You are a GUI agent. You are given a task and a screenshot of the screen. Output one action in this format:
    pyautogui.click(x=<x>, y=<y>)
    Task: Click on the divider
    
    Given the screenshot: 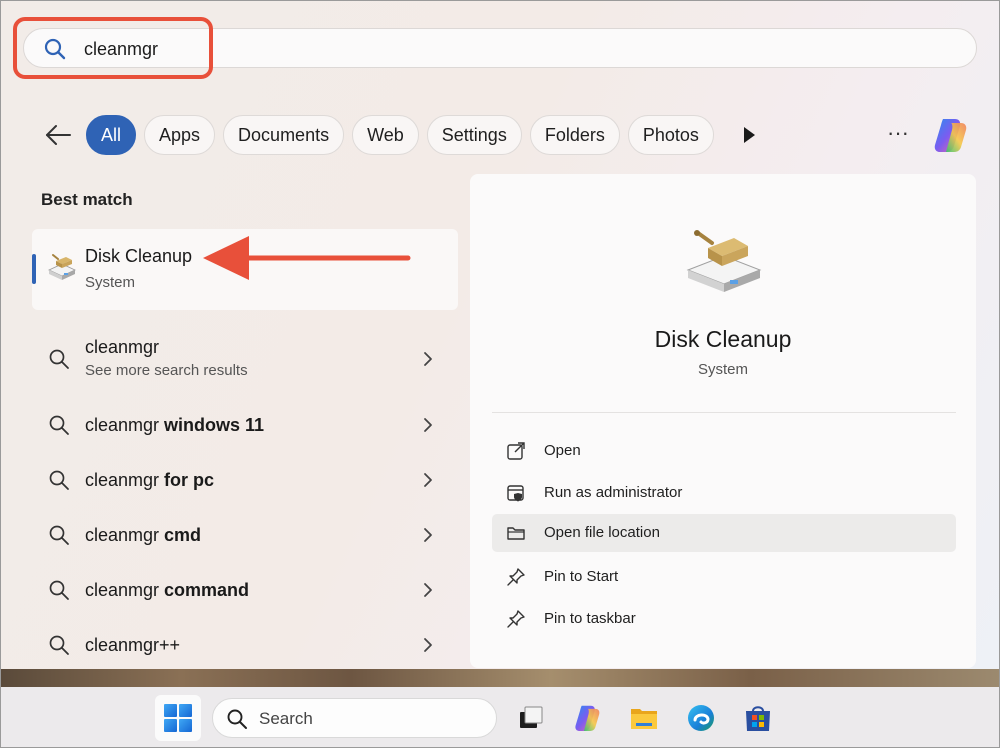 What is the action you would take?
    pyautogui.click(x=724, y=412)
    